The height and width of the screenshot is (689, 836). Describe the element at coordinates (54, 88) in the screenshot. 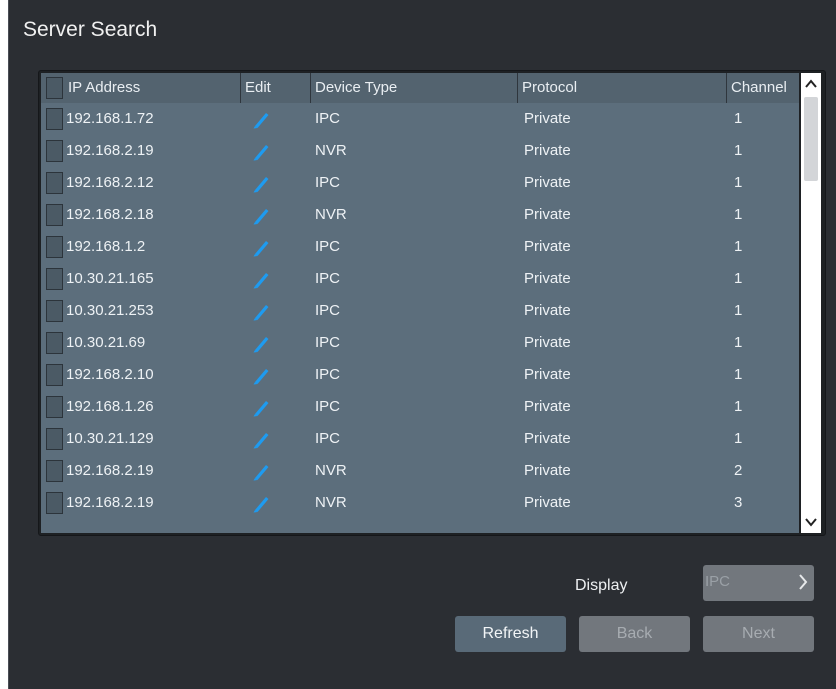

I see `select-all-checkbox` at that location.